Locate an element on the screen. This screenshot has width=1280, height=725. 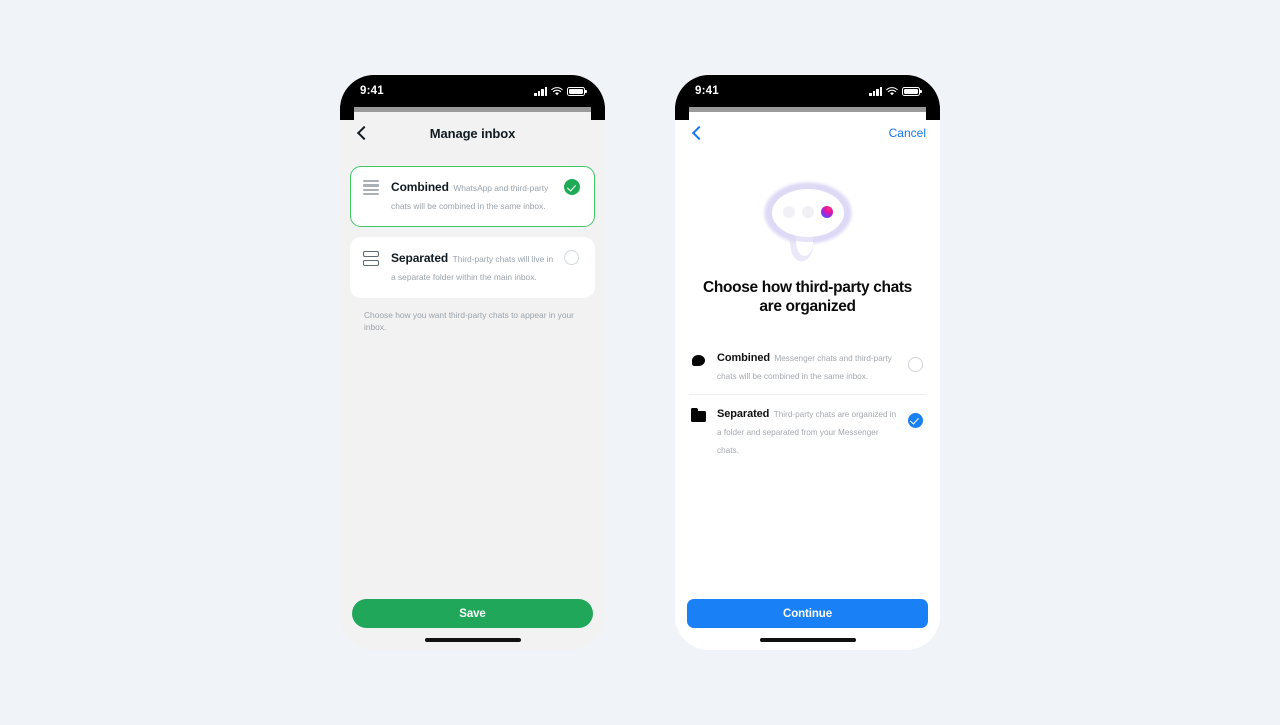
content-spacer-left is located at coordinates (472, 466).